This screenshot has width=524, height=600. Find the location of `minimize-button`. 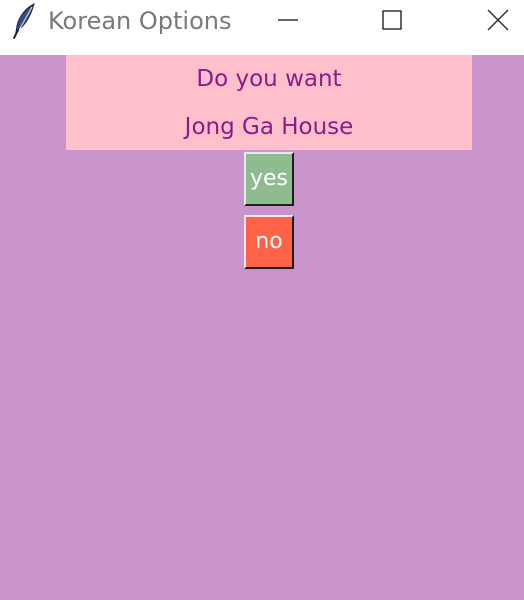

minimize-button is located at coordinates (288, 21).